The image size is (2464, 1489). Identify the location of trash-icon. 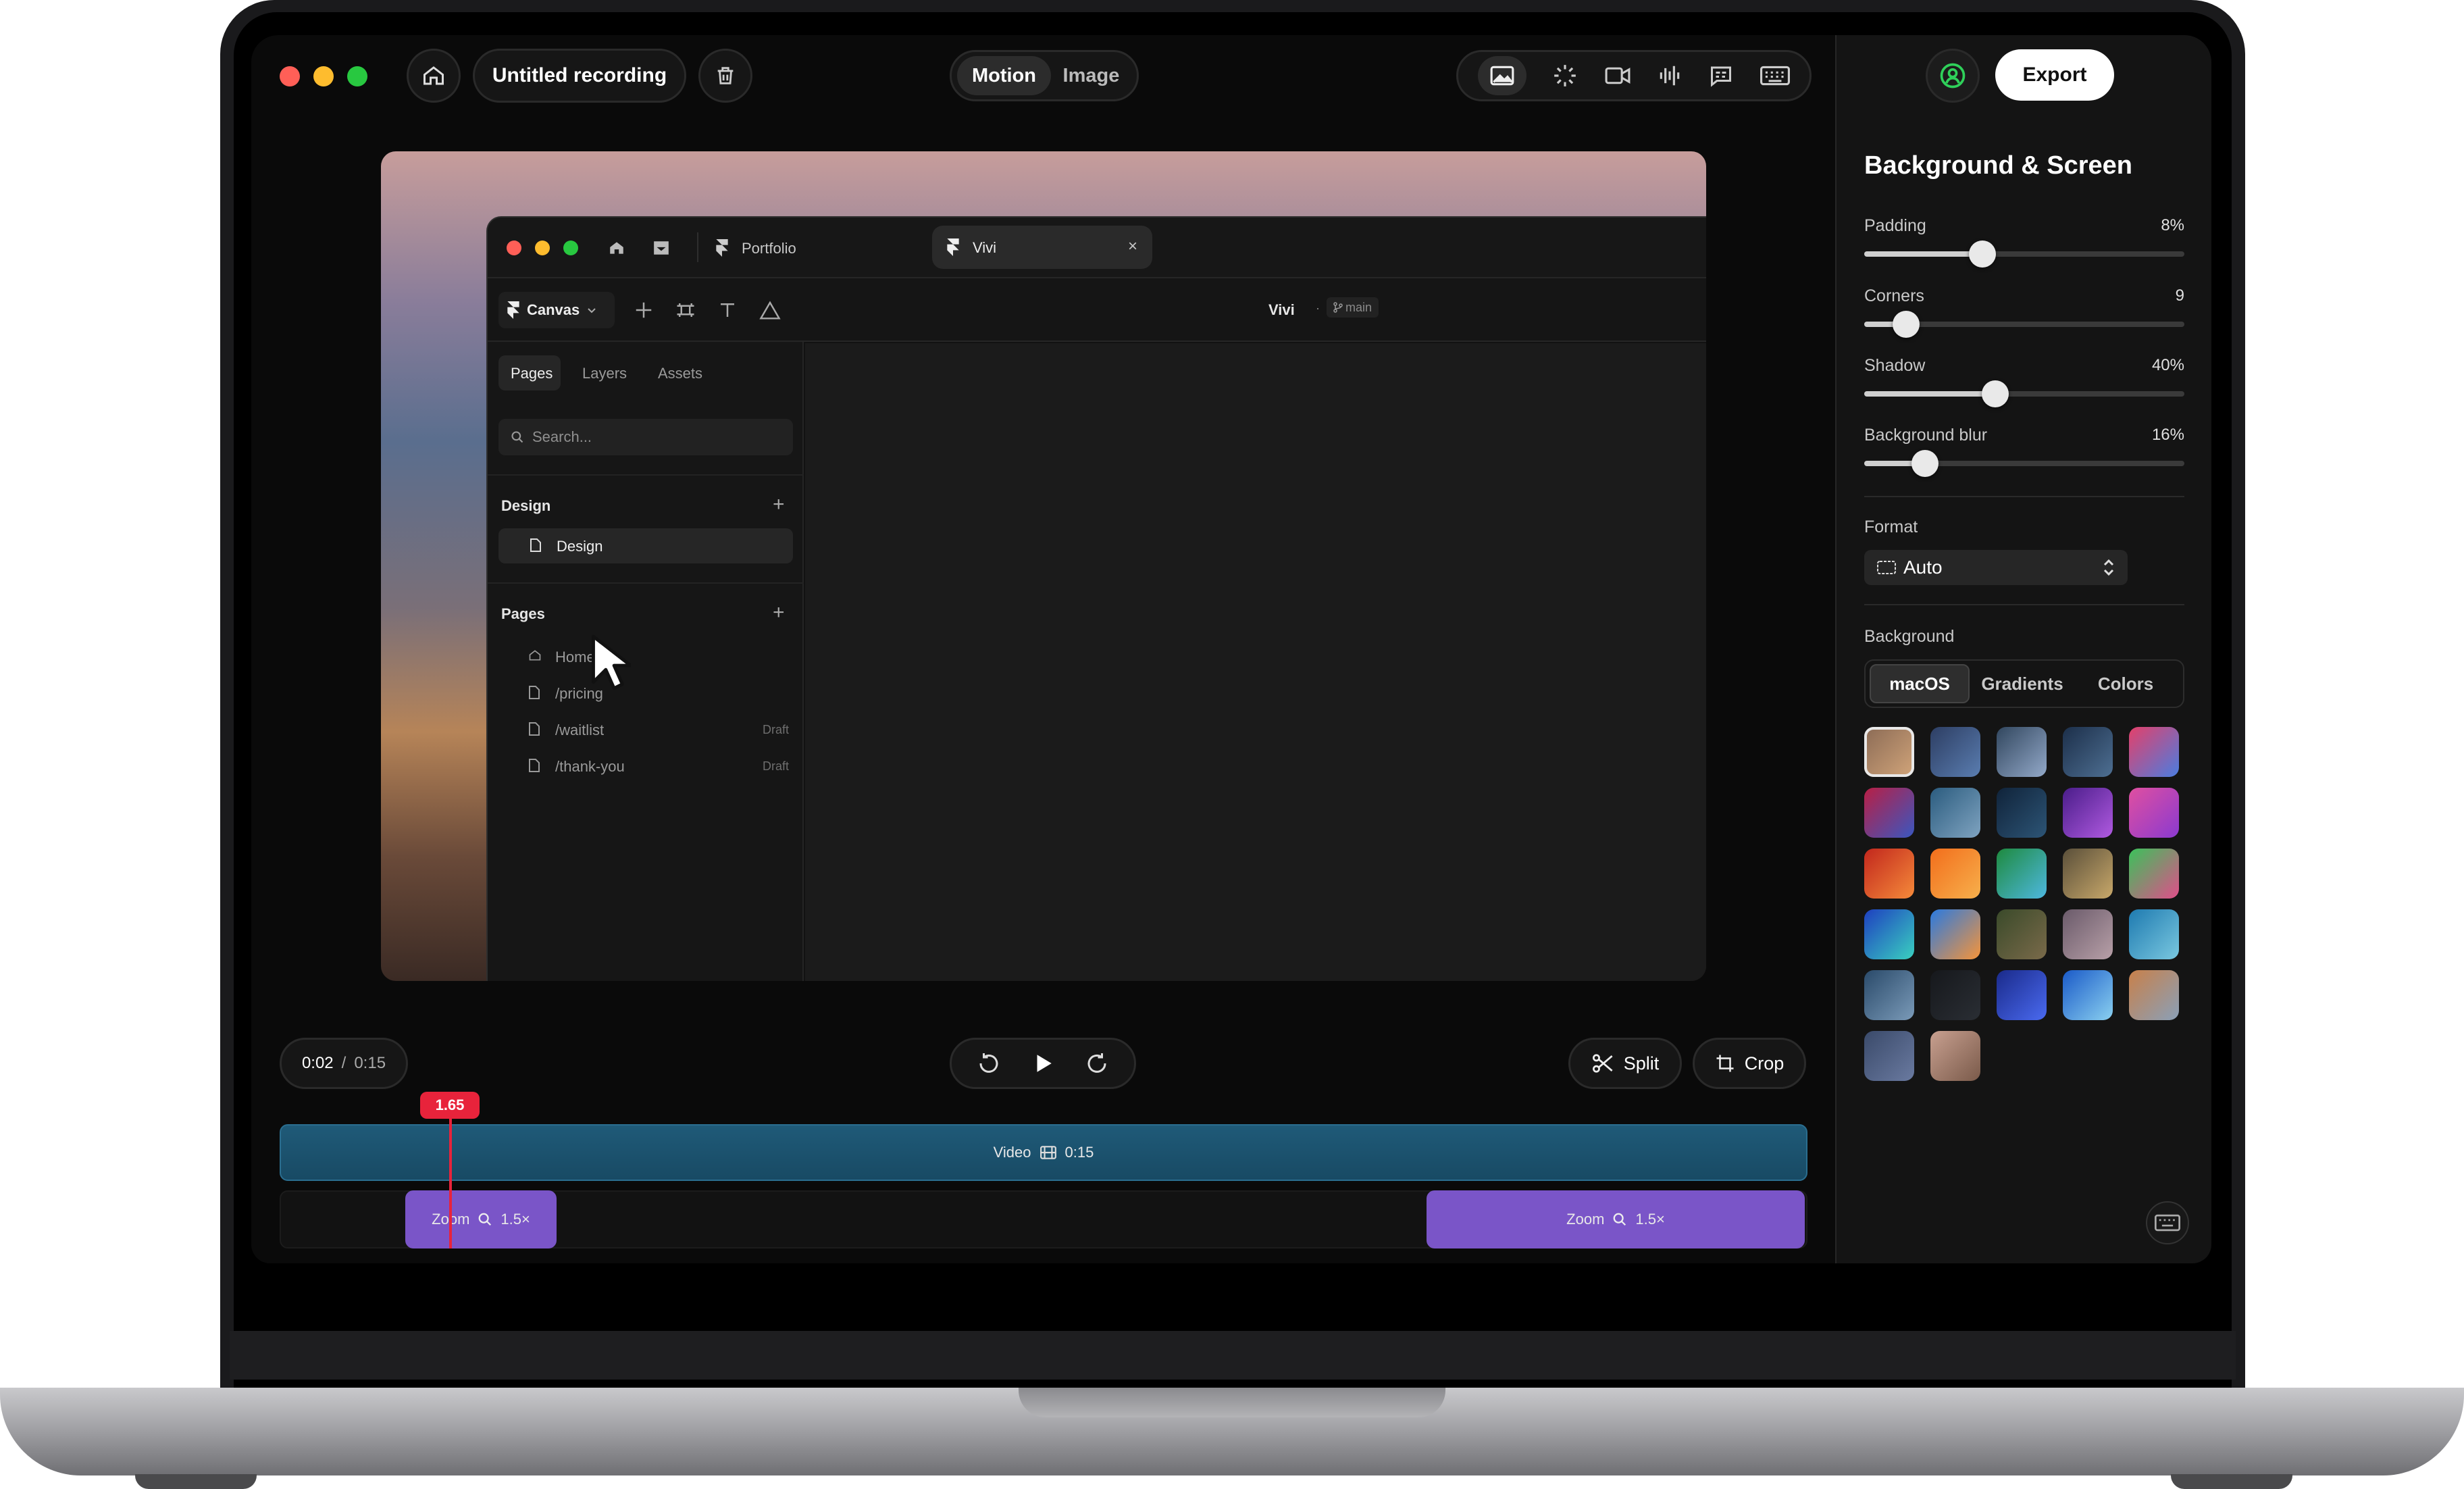
(725, 75).